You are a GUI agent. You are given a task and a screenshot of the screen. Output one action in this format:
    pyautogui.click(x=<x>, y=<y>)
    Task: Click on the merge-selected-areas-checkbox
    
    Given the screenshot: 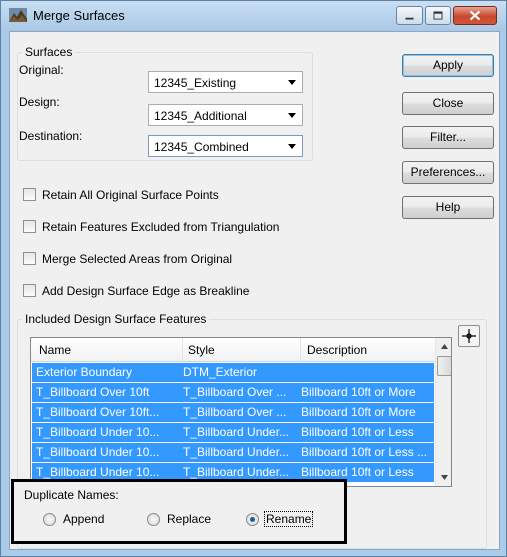 What is the action you would take?
    pyautogui.click(x=29, y=258)
    